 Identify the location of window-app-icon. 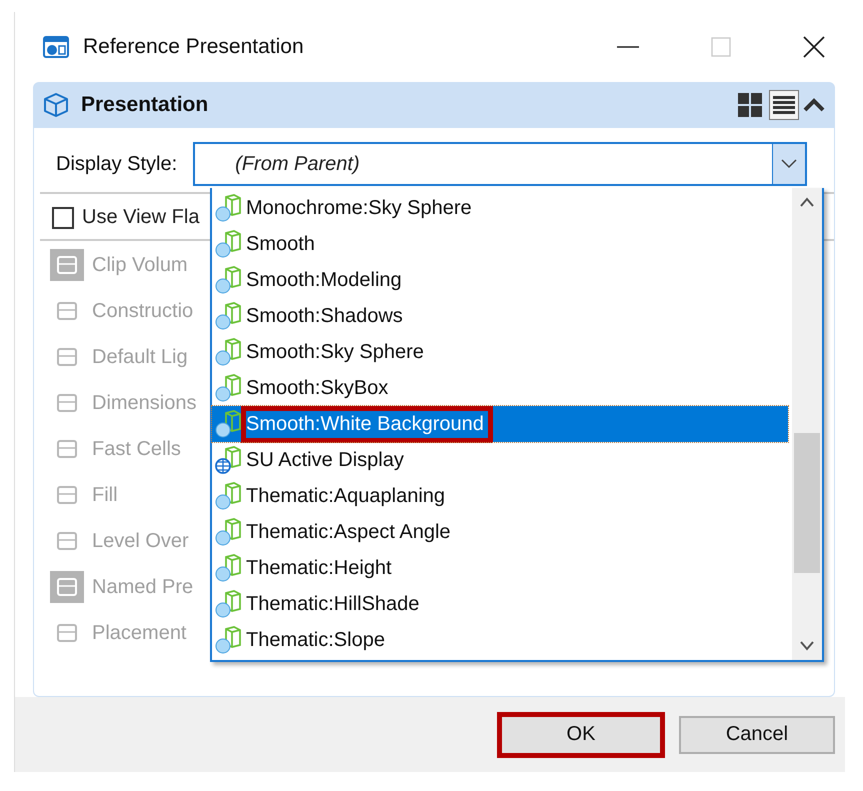
(56, 47).